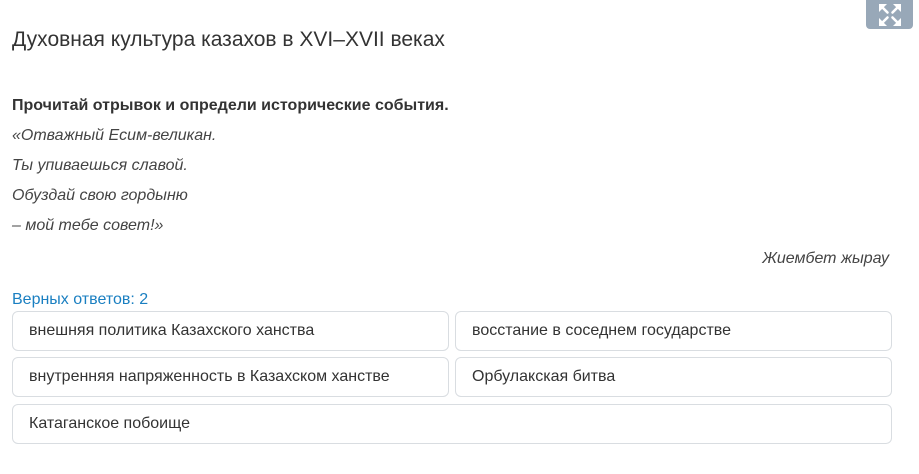 This screenshot has width=919, height=474. I want to click on poem-line: Ты упиваешься славой., so click(100, 165).